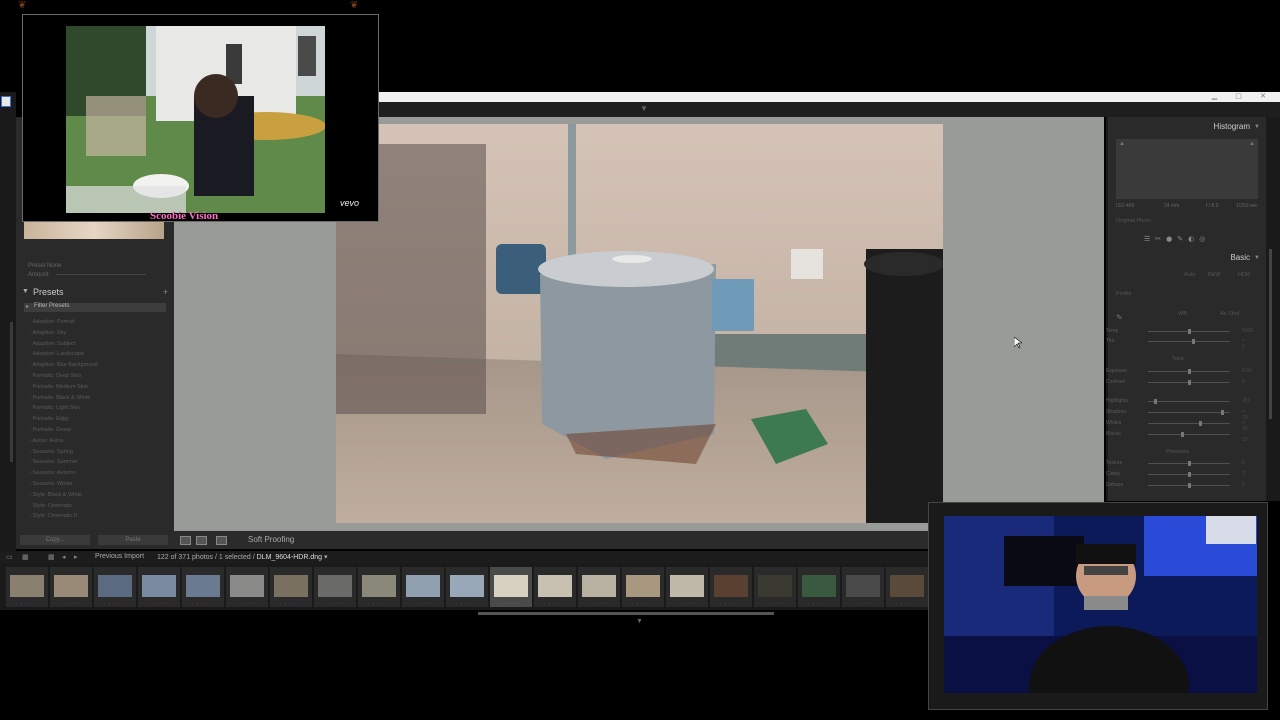 This screenshot has width=1280, height=720. What do you see at coordinates (1240, 257) in the screenshot?
I see `basic-title: Basic` at bounding box center [1240, 257].